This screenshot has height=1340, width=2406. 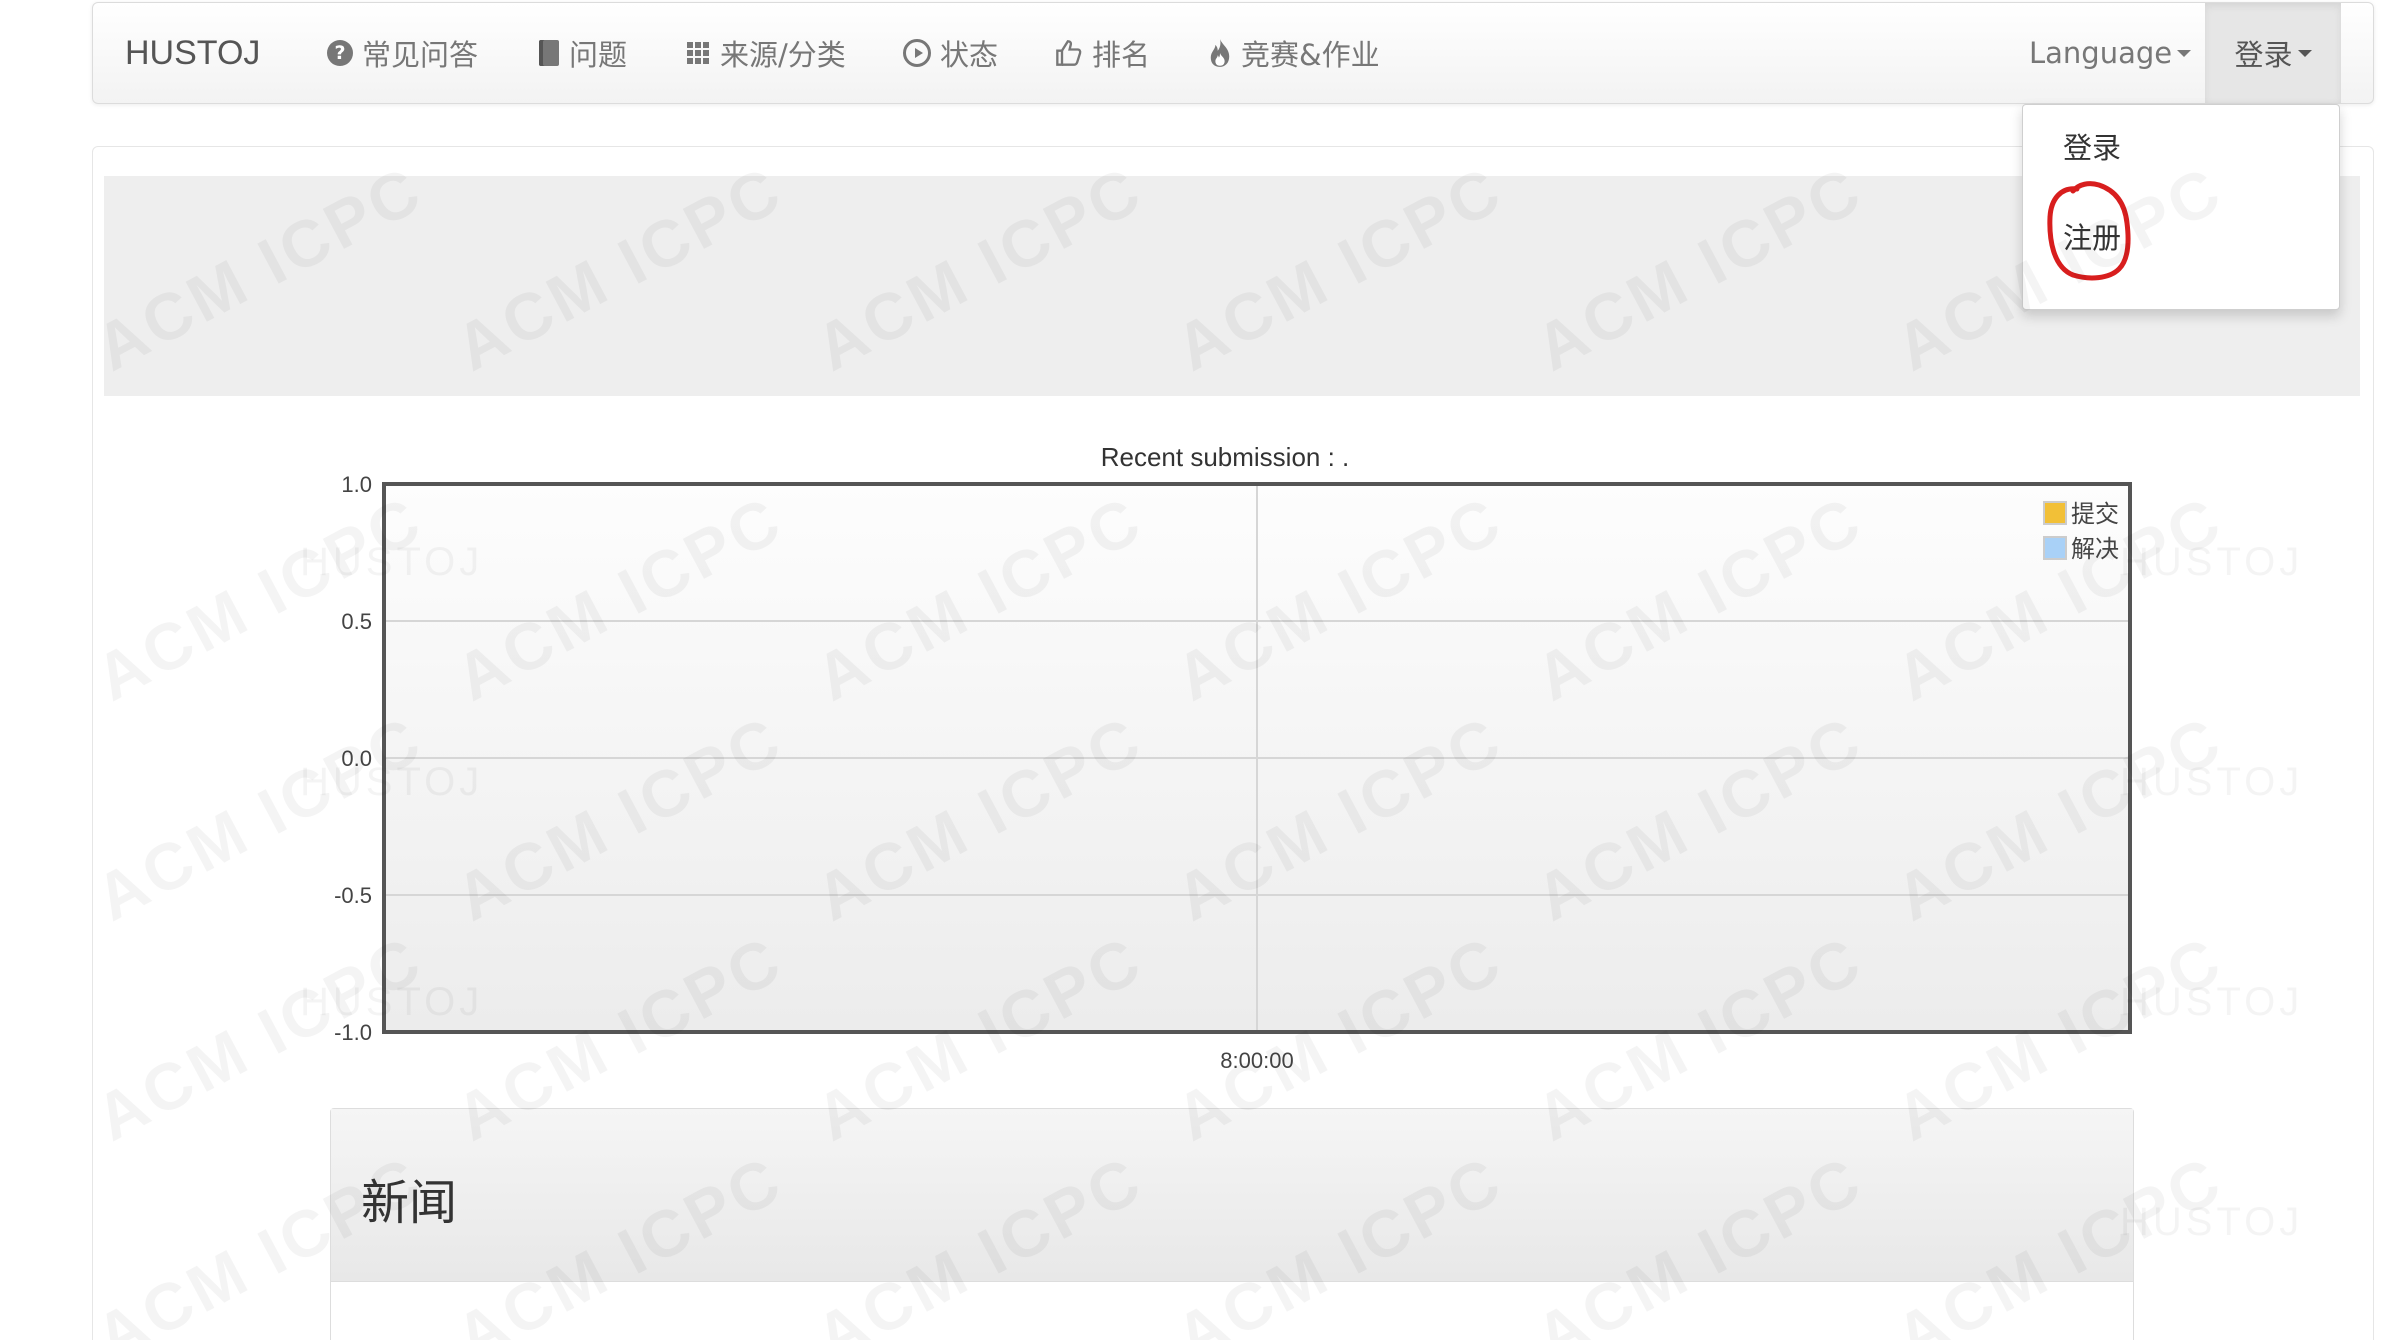 I want to click on nav-source-category: 来源/分类, so click(x=766, y=53).